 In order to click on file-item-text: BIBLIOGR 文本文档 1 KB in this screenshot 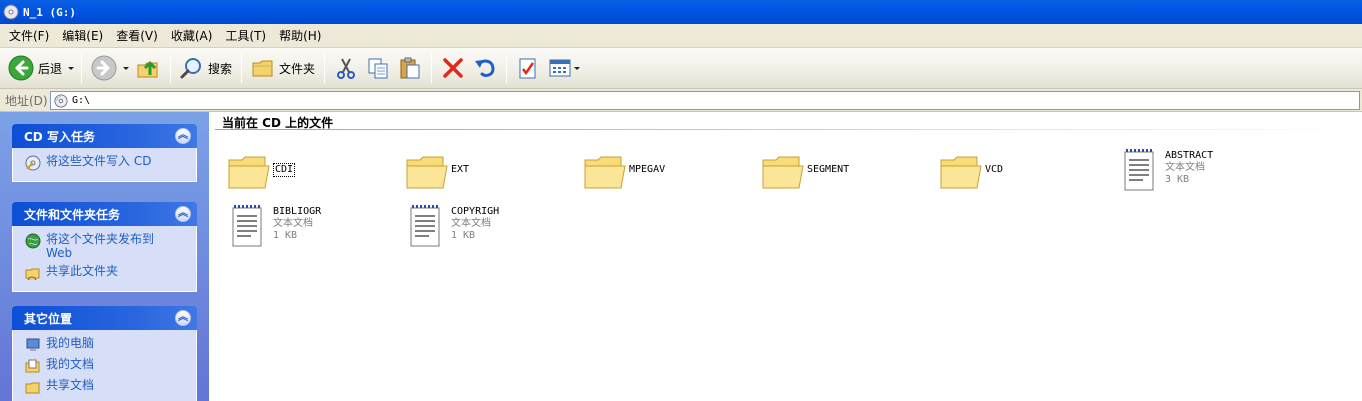, I will do `click(305, 228)`.